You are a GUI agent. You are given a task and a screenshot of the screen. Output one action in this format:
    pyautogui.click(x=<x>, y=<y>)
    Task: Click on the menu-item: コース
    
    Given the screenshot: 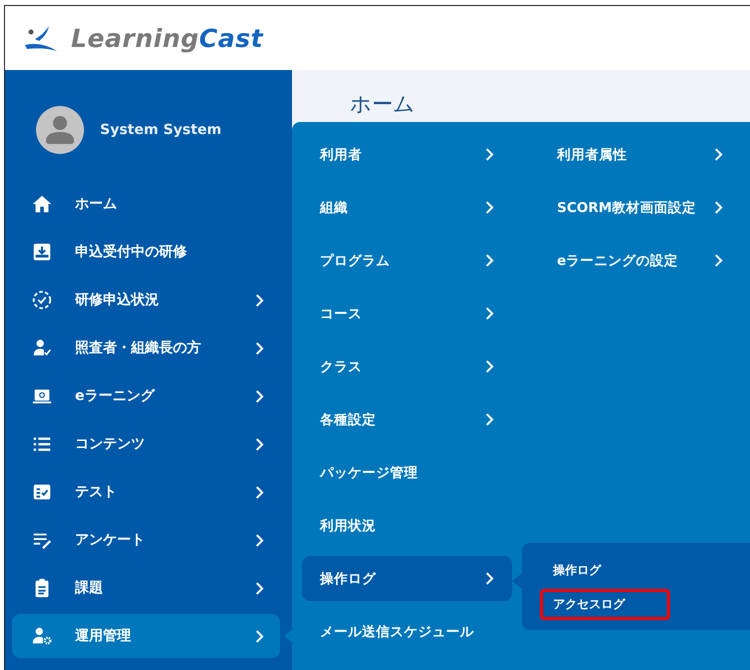 What is the action you would take?
    pyautogui.click(x=407, y=313)
    